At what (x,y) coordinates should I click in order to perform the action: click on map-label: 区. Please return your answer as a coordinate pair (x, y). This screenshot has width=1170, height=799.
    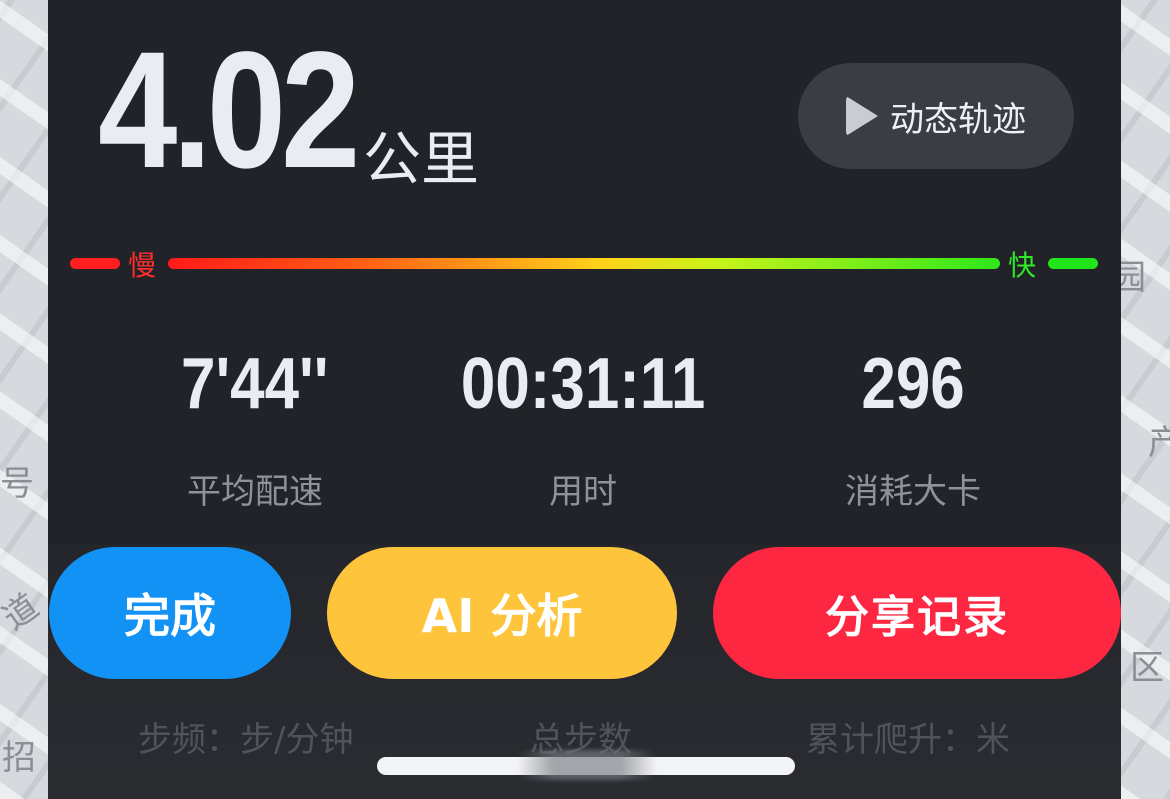
    Looking at the image, I should click on (1147, 668).